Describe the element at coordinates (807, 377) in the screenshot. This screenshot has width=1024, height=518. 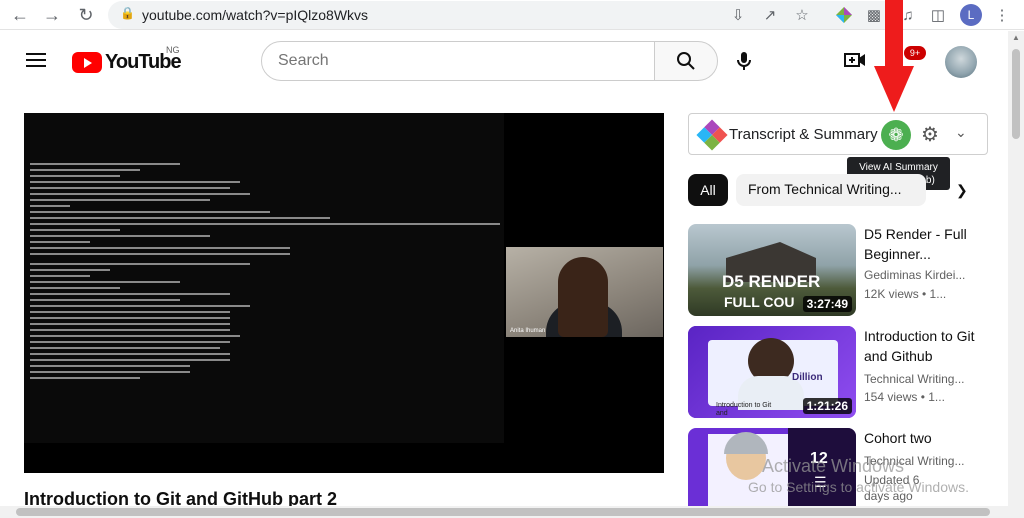
I see `thumbnail-name: Dillion` at that location.